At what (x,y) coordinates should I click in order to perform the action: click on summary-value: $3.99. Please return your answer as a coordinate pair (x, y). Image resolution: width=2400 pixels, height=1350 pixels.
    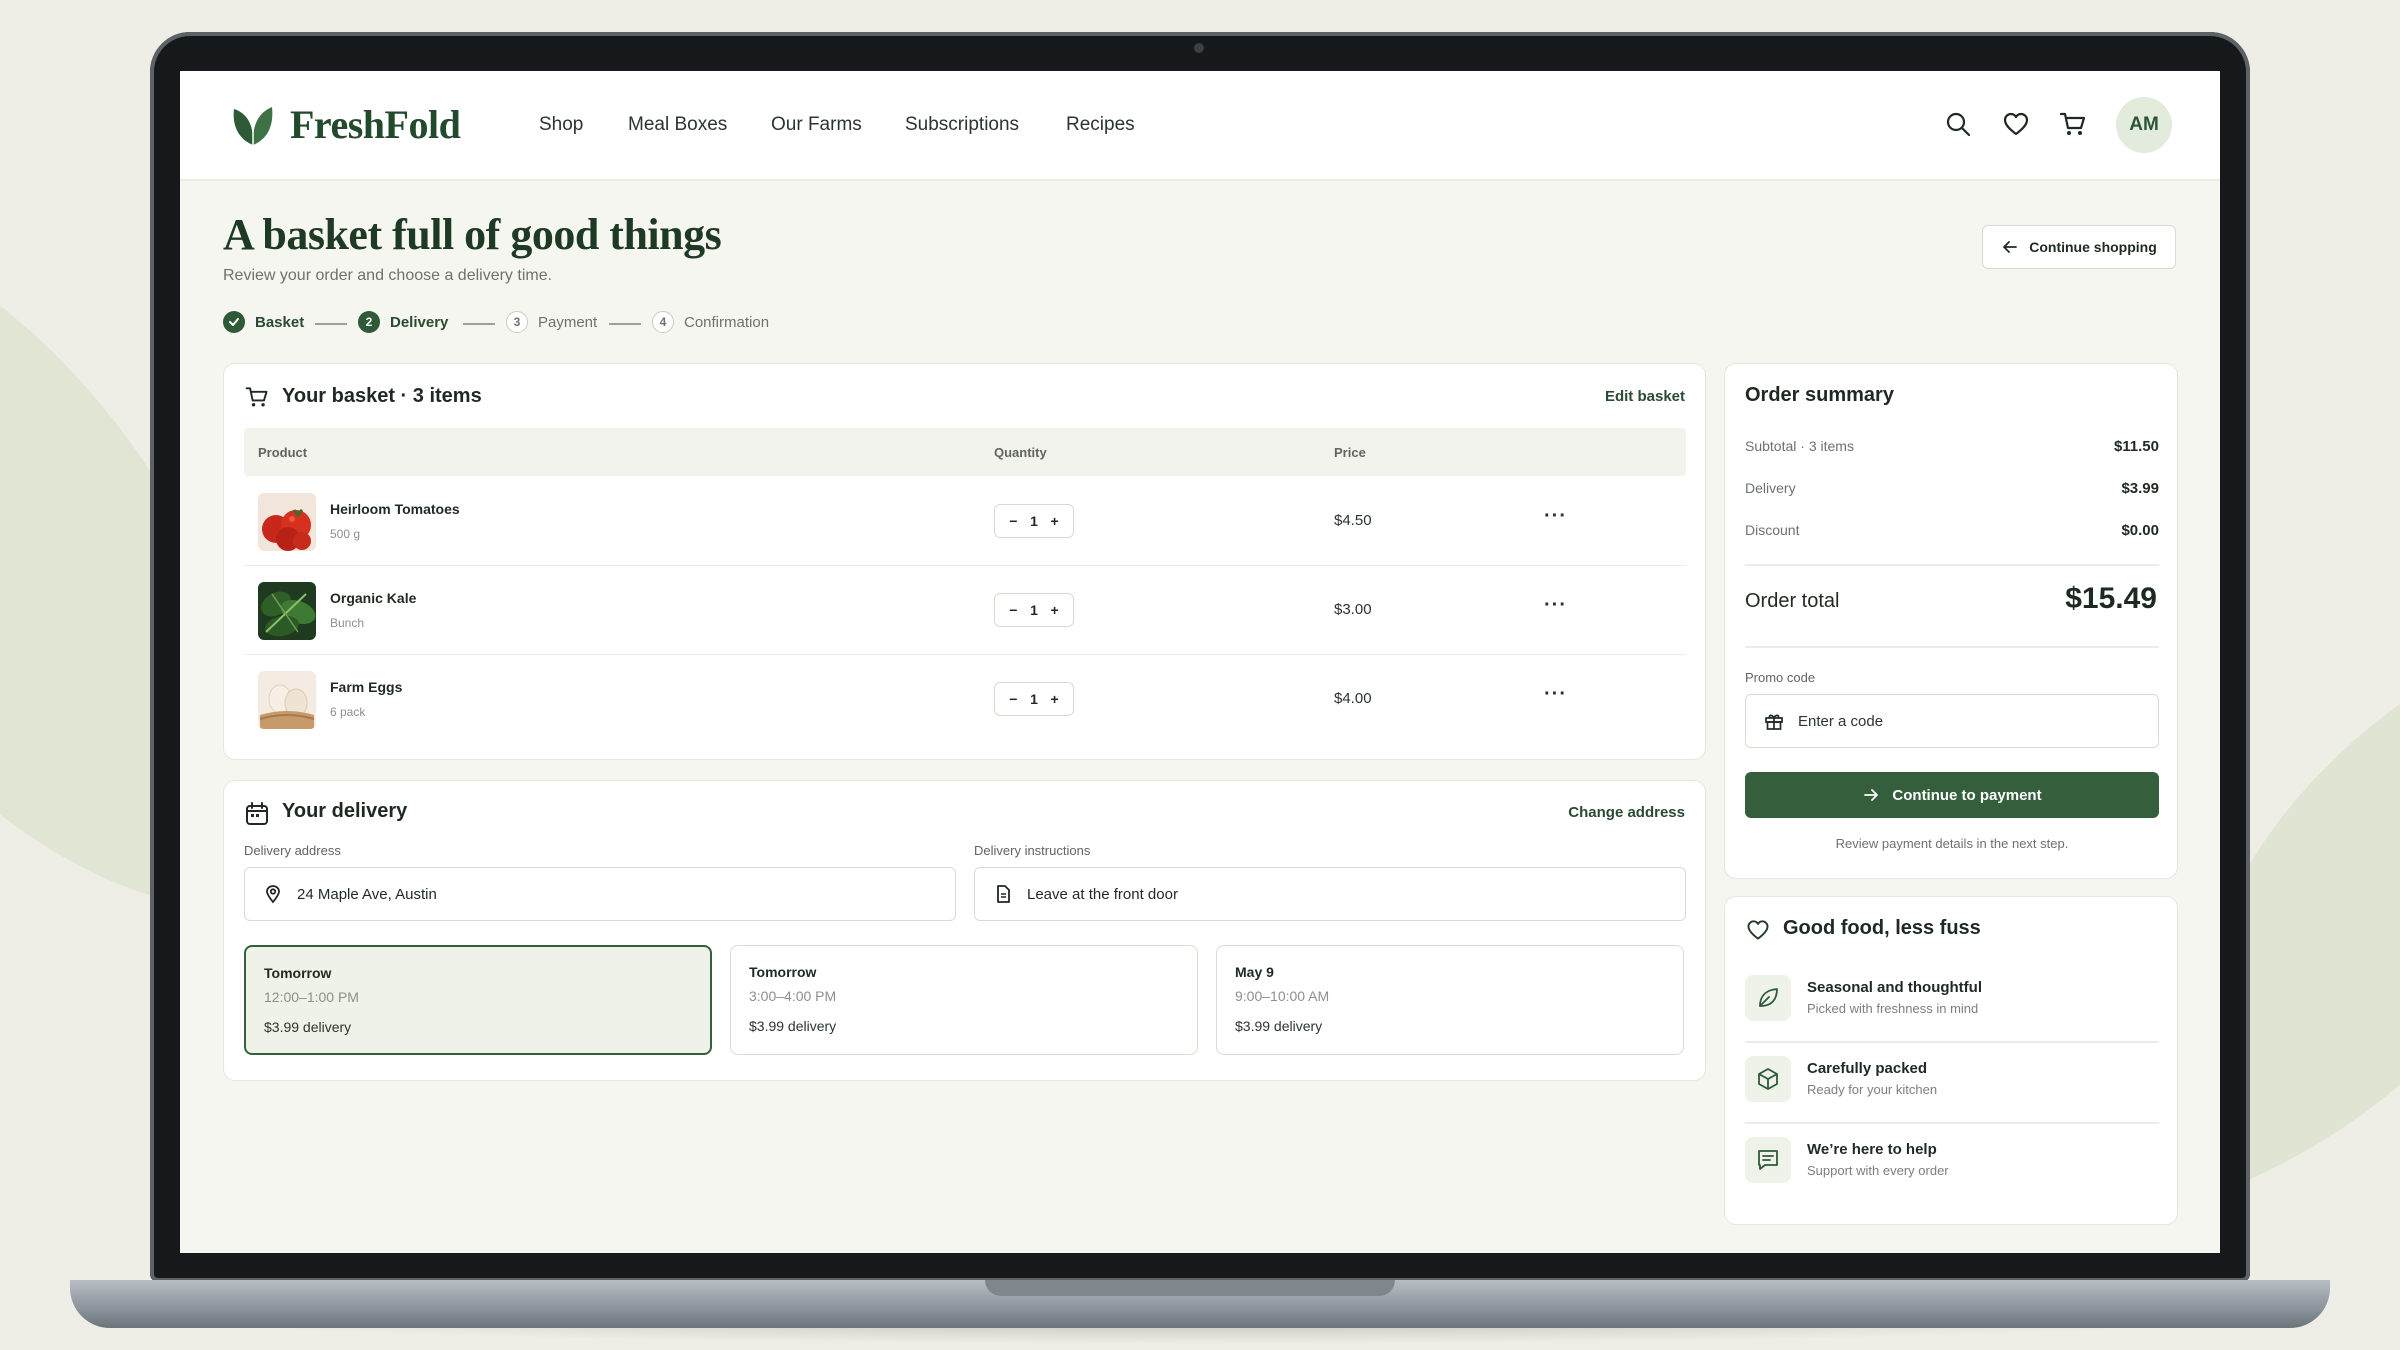
    Looking at the image, I should click on (2140, 488).